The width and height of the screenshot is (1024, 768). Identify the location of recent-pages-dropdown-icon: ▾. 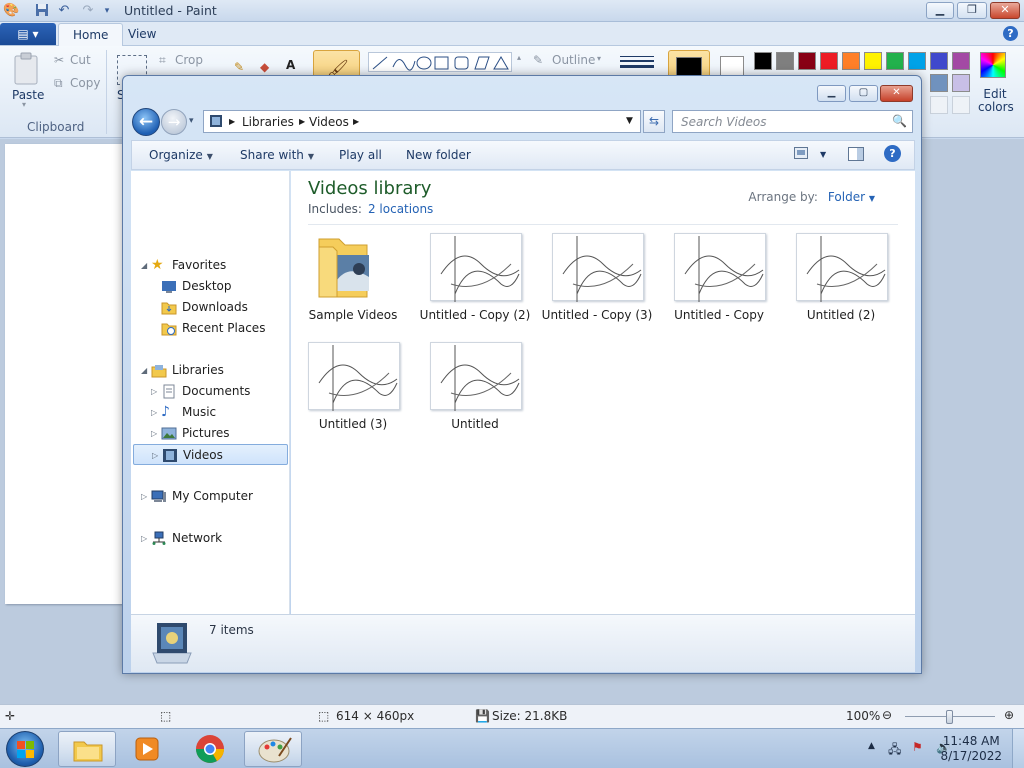
(191, 121).